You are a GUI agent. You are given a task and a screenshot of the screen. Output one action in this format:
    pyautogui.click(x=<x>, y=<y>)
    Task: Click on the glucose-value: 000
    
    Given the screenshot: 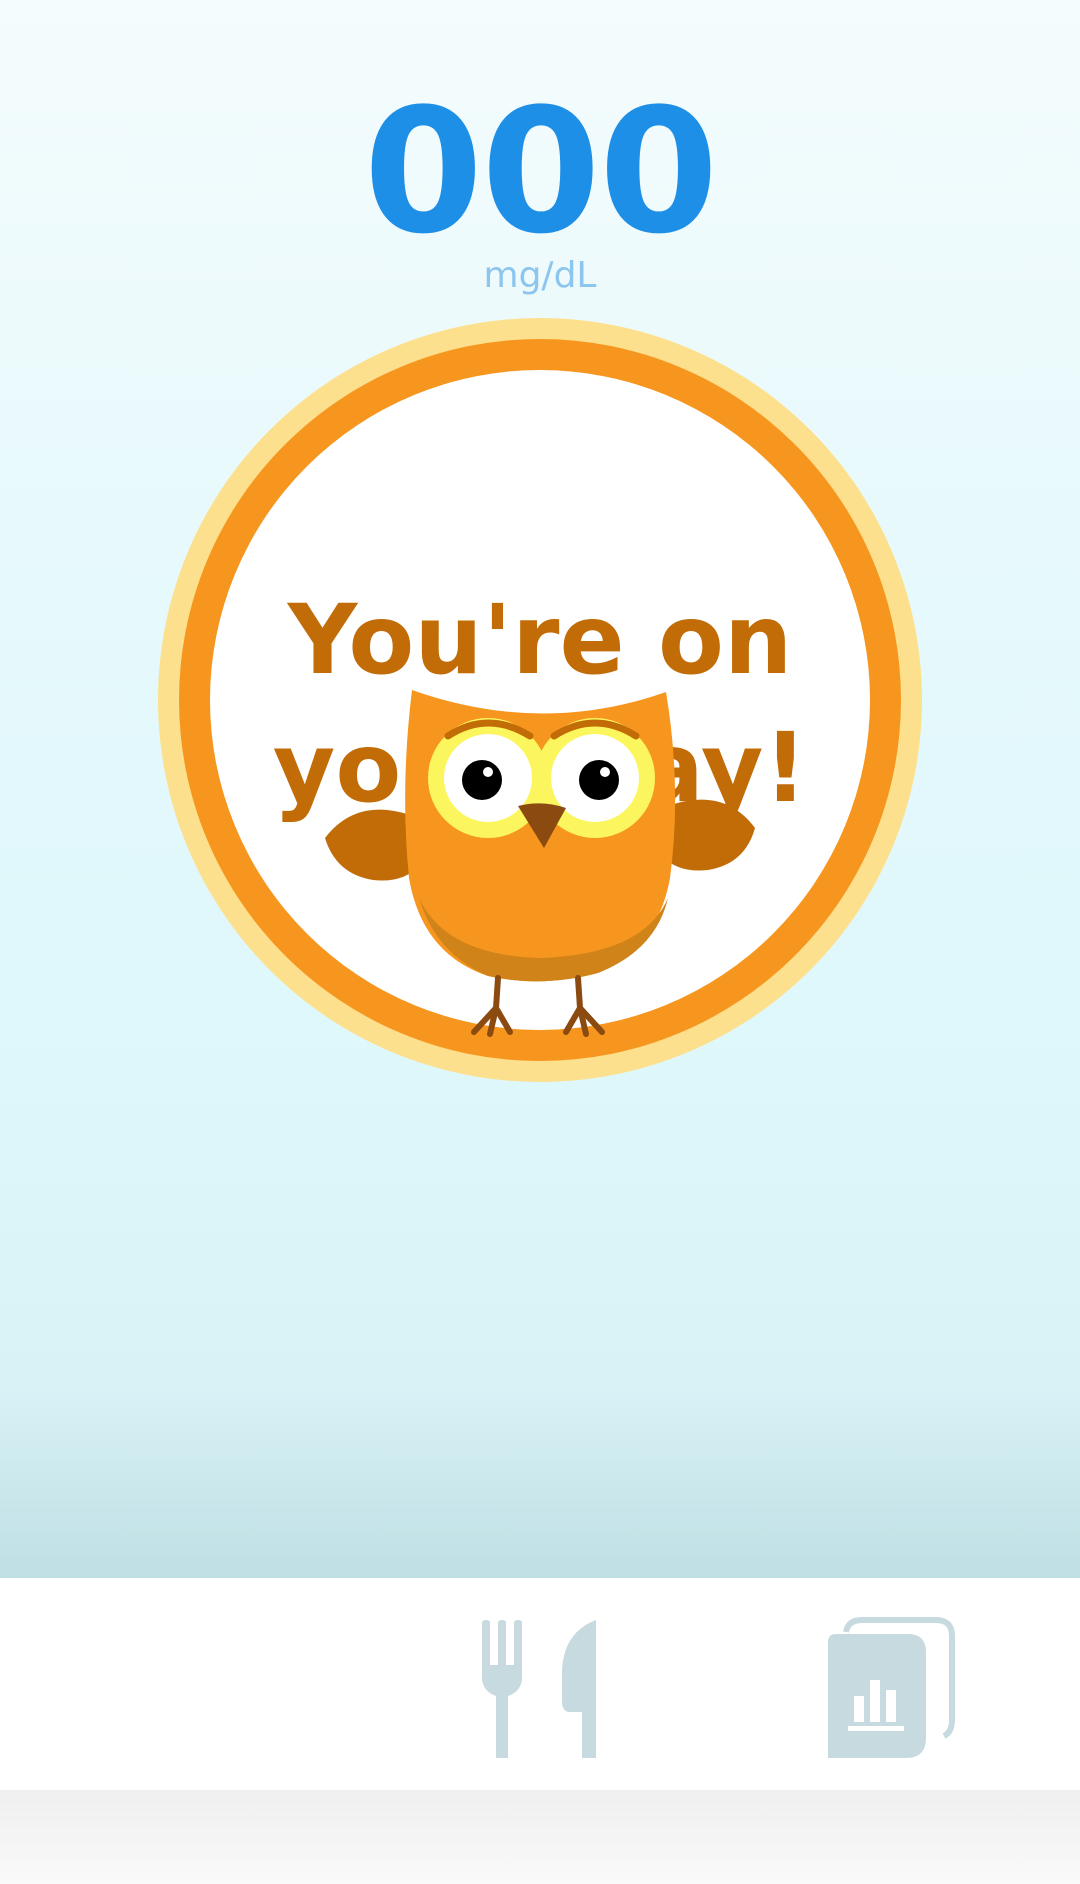 What is the action you would take?
    pyautogui.click(x=540, y=171)
    